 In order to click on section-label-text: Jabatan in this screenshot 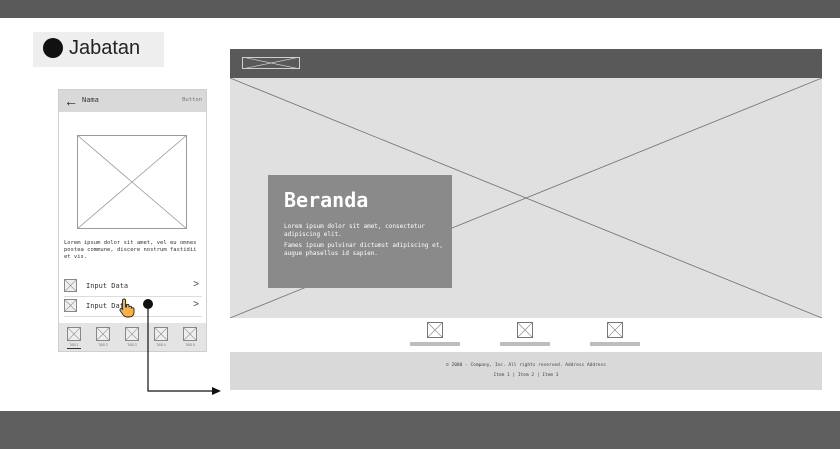, I will do `click(105, 48)`.